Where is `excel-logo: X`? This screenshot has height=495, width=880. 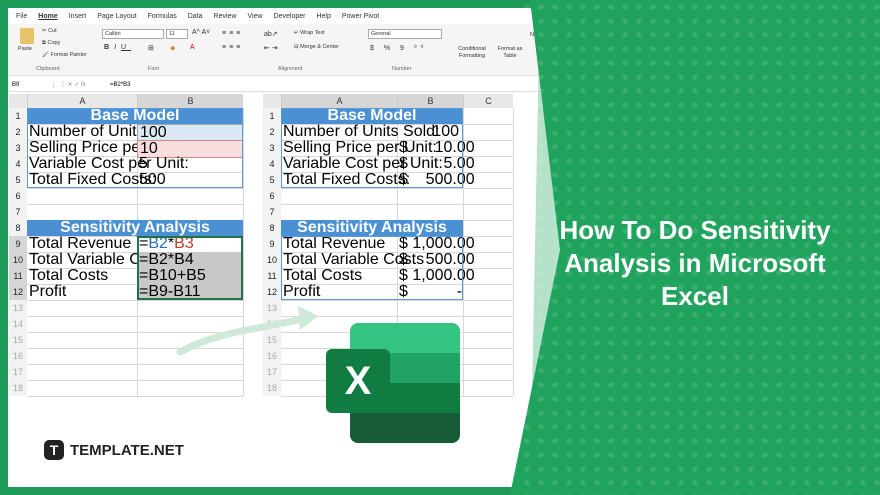
excel-logo: X is located at coordinates (393, 383).